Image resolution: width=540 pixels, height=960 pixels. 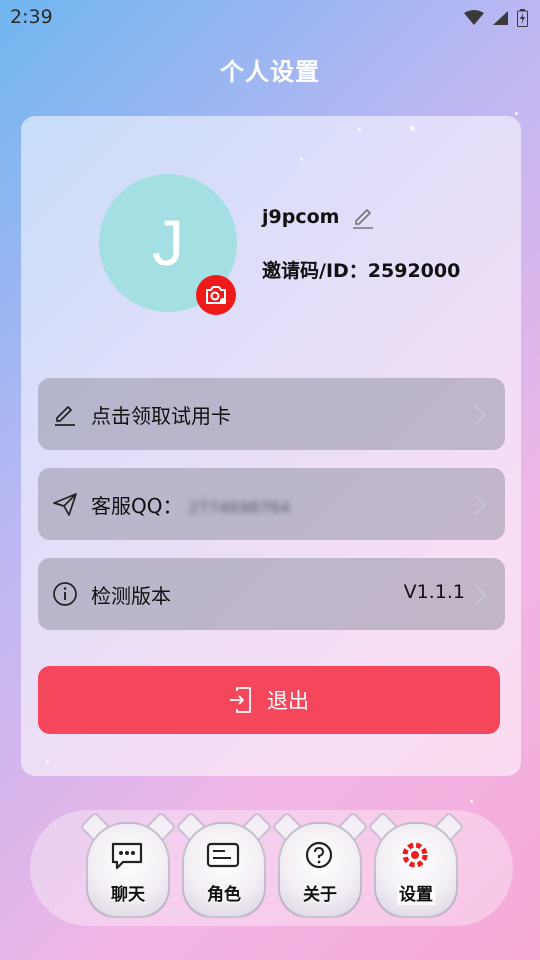 I want to click on trial-card-label: 点击领取试用卡, so click(x=161, y=416).